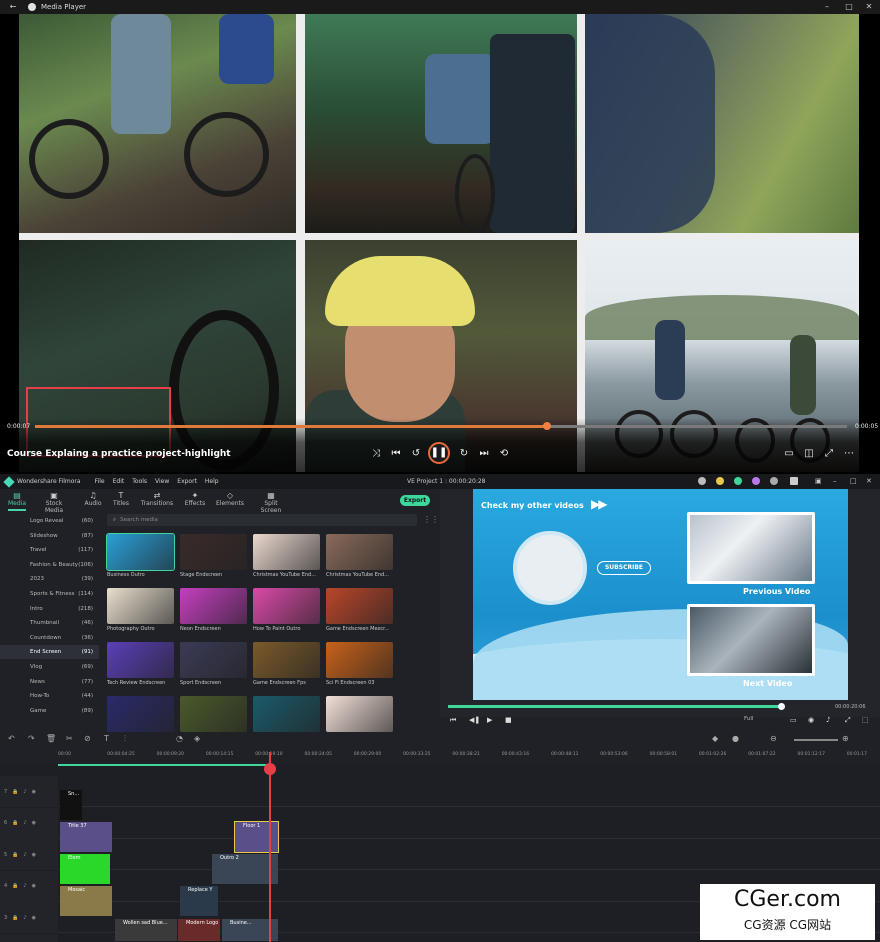 The width and height of the screenshot is (880, 942). What do you see at coordinates (748, 719) in the screenshot?
I see `quality-select: Full` at bounding box center [748, 719].